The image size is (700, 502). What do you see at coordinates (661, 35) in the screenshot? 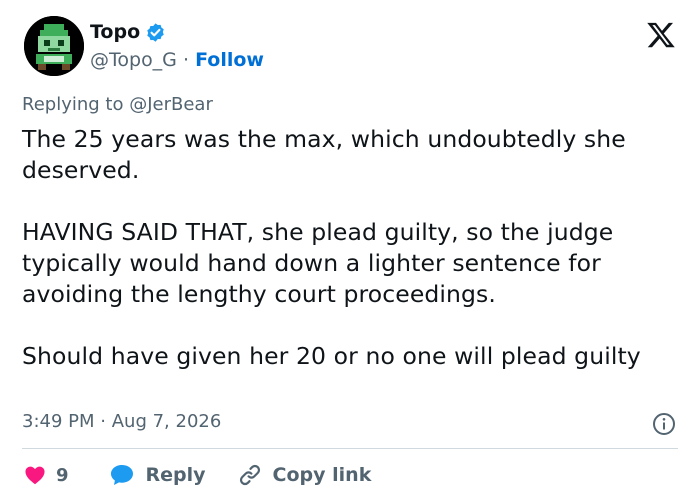
I see `x-logo-icon` at bounding box center [661, 35].